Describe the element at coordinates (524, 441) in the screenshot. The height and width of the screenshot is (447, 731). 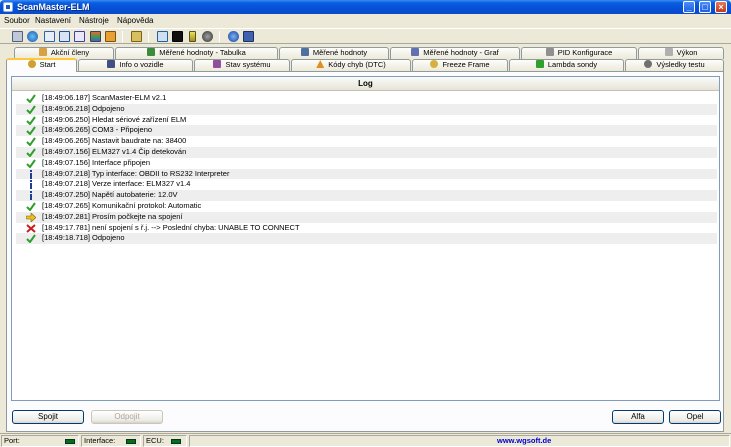
I see `website-link: www.wgsoft.de` at that location.